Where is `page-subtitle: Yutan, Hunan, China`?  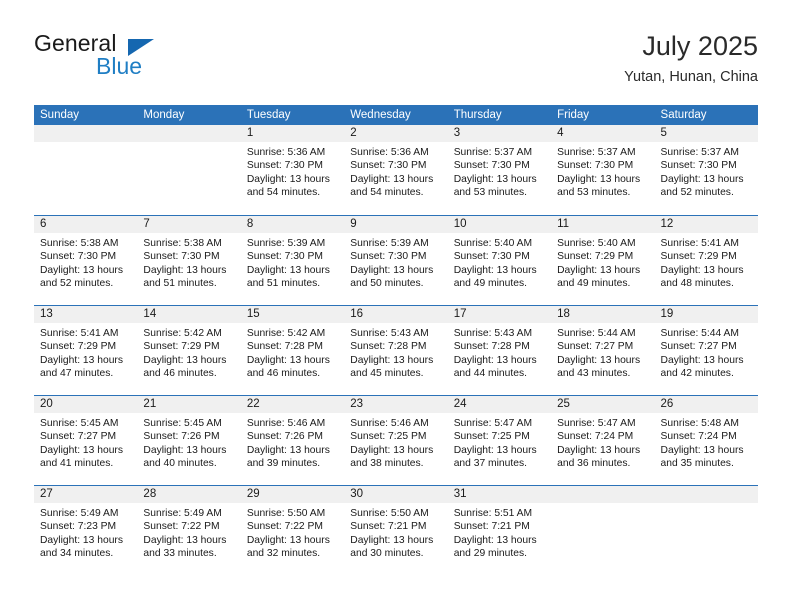 page-subtitle: Yutan, Hunan, China is located at coordinates (691, 77).